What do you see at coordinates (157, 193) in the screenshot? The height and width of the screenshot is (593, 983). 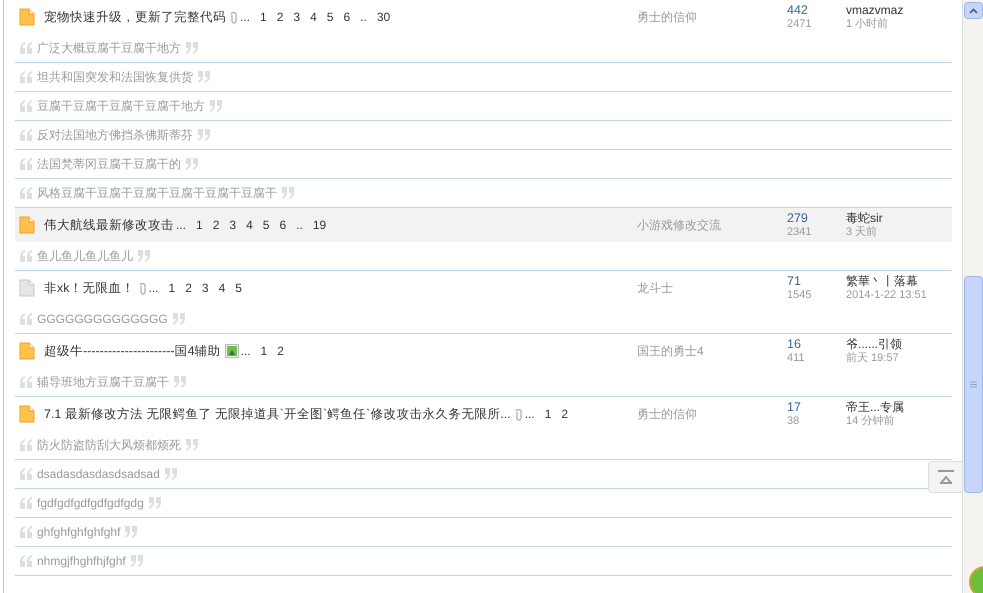 I see `reply-preview: 风格豆腐干豆腐干豆腐干豆腐干豆腐干豆腐干` at bounding box center [157, 193].